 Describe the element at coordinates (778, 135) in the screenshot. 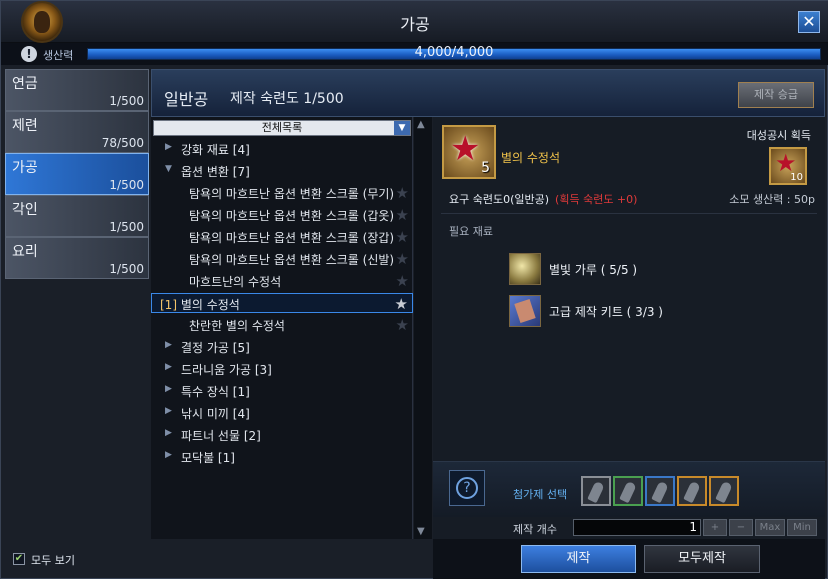

I see `great-success-label: 대성공시 획득` at that location.